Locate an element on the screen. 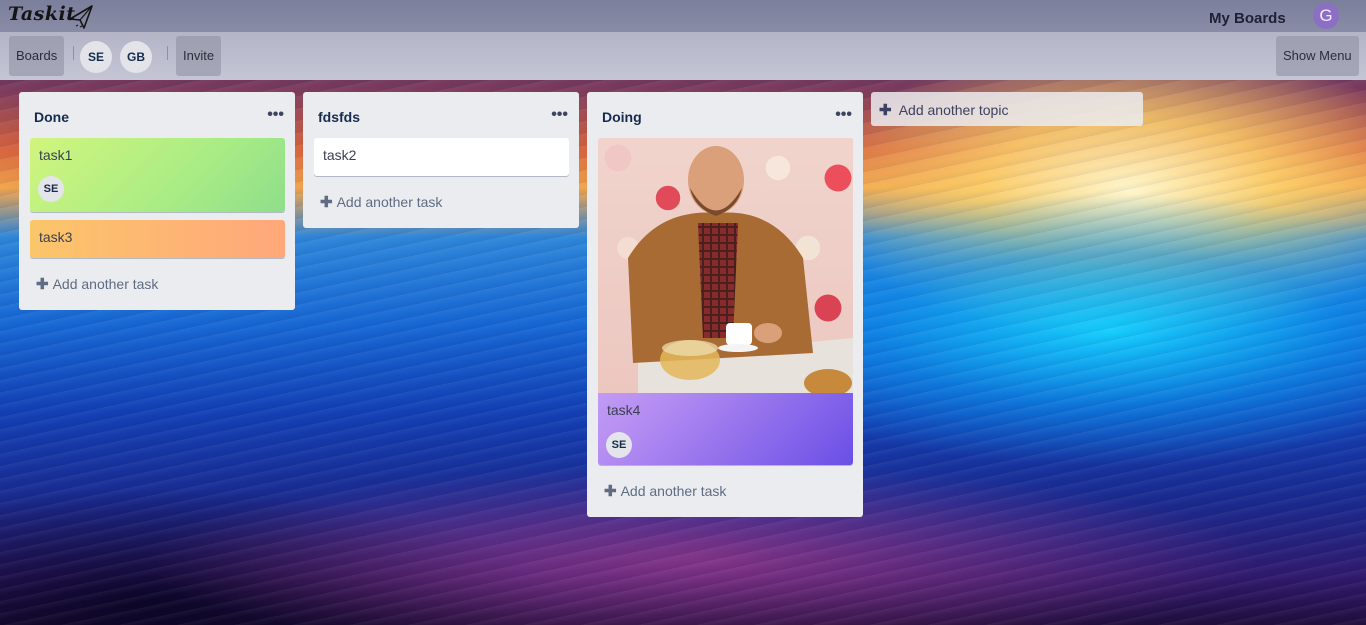 This screenshot has height=625, width=1366. add-topic-label: Add another topic is located at coordinates (953, 110).